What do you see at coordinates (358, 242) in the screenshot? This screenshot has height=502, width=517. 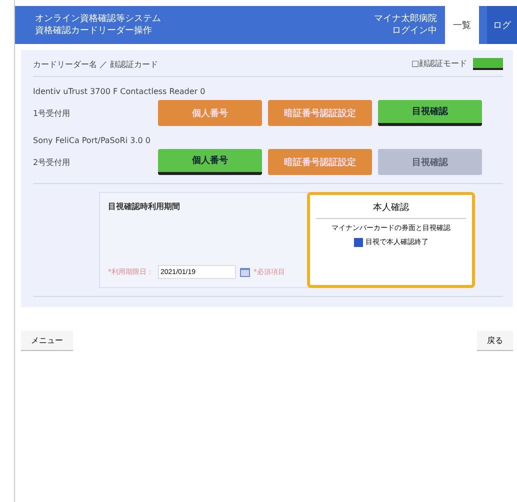 I see `checkbox` at bounding box center [358, 242].